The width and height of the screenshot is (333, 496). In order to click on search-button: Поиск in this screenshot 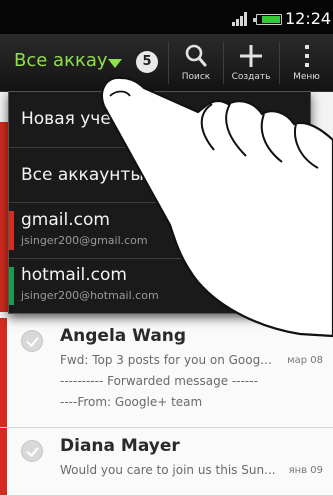, I will do `click(196, 63)`.